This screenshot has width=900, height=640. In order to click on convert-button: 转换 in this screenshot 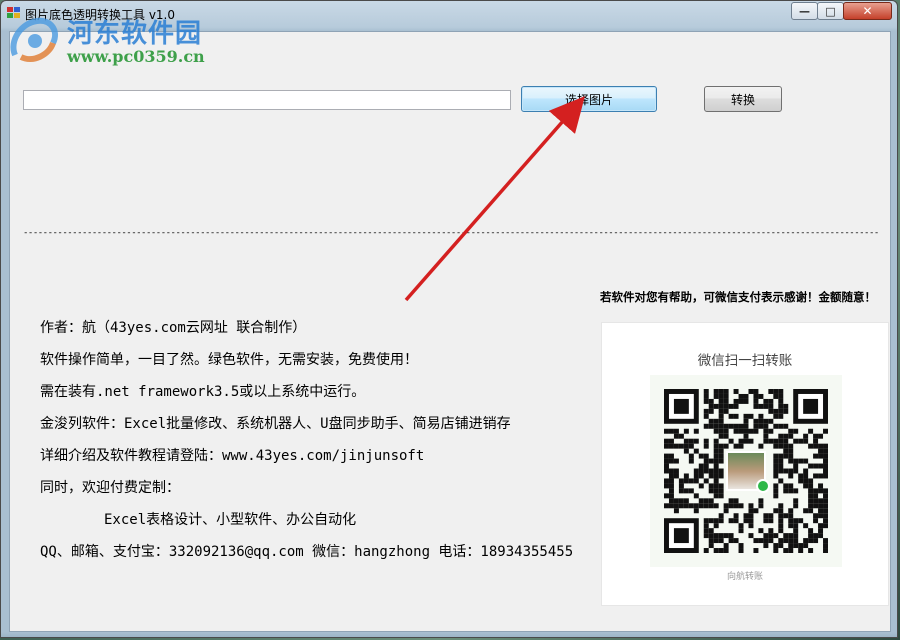, I will do `click(743, 99)`.